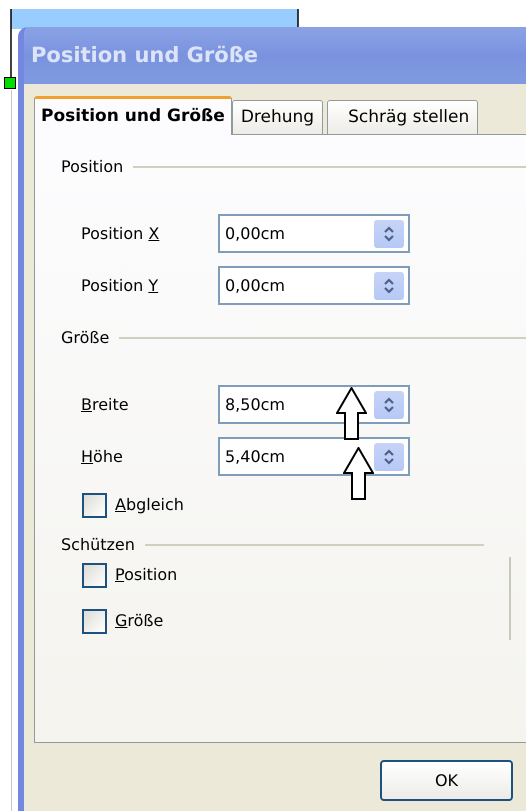 Image resolution: width=526 pixels, height=811 pixels. What do you see at coordinates (105, 405) in the screenshot?
I see `field-label: Breite` at bounding box center [105, 405].